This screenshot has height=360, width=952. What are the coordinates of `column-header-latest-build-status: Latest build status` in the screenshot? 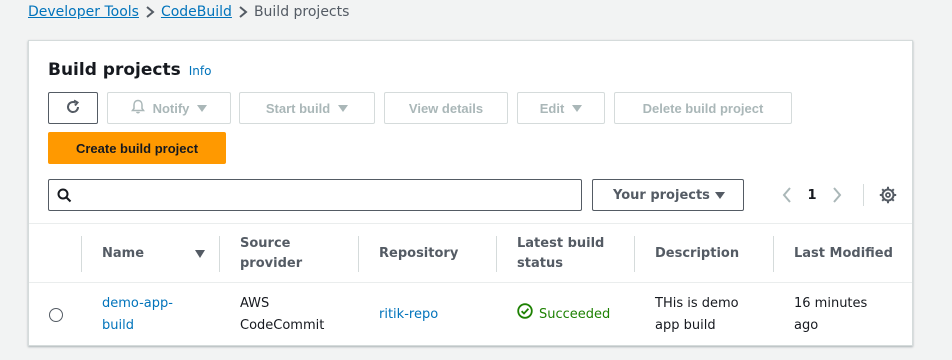 It's located at (572, 254).